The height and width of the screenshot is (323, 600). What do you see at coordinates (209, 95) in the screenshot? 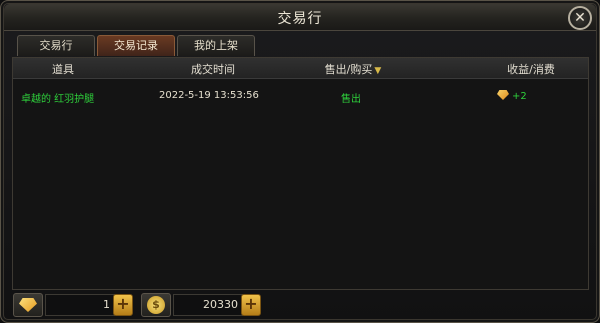
I see `row-time: 2022-5-19 13:53:56` at bounding box center [209, 95].